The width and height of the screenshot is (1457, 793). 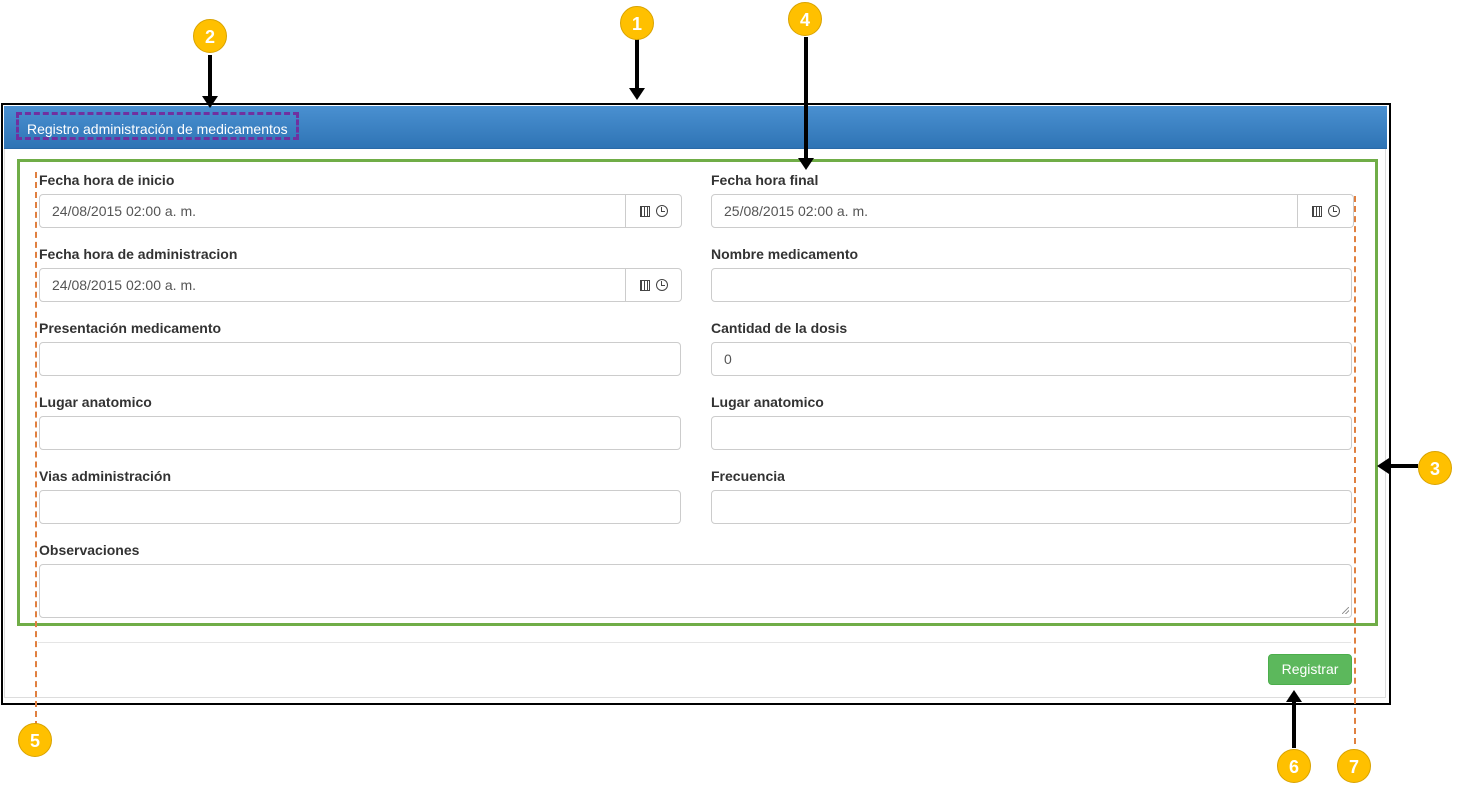 What do you see at coordinates (654, 211) in the screenshot?
I see `fecha-inicio-picker` at bounding box center [654, 211].